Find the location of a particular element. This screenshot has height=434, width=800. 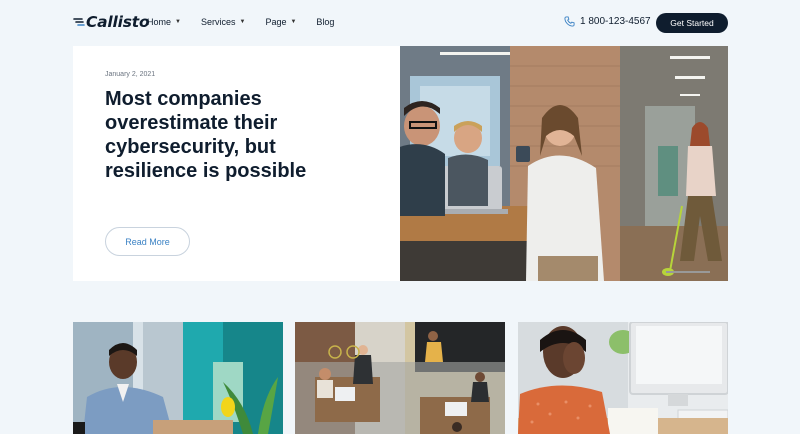

businessman-at-desk-photo-icon is located at coordinates (178, 378).